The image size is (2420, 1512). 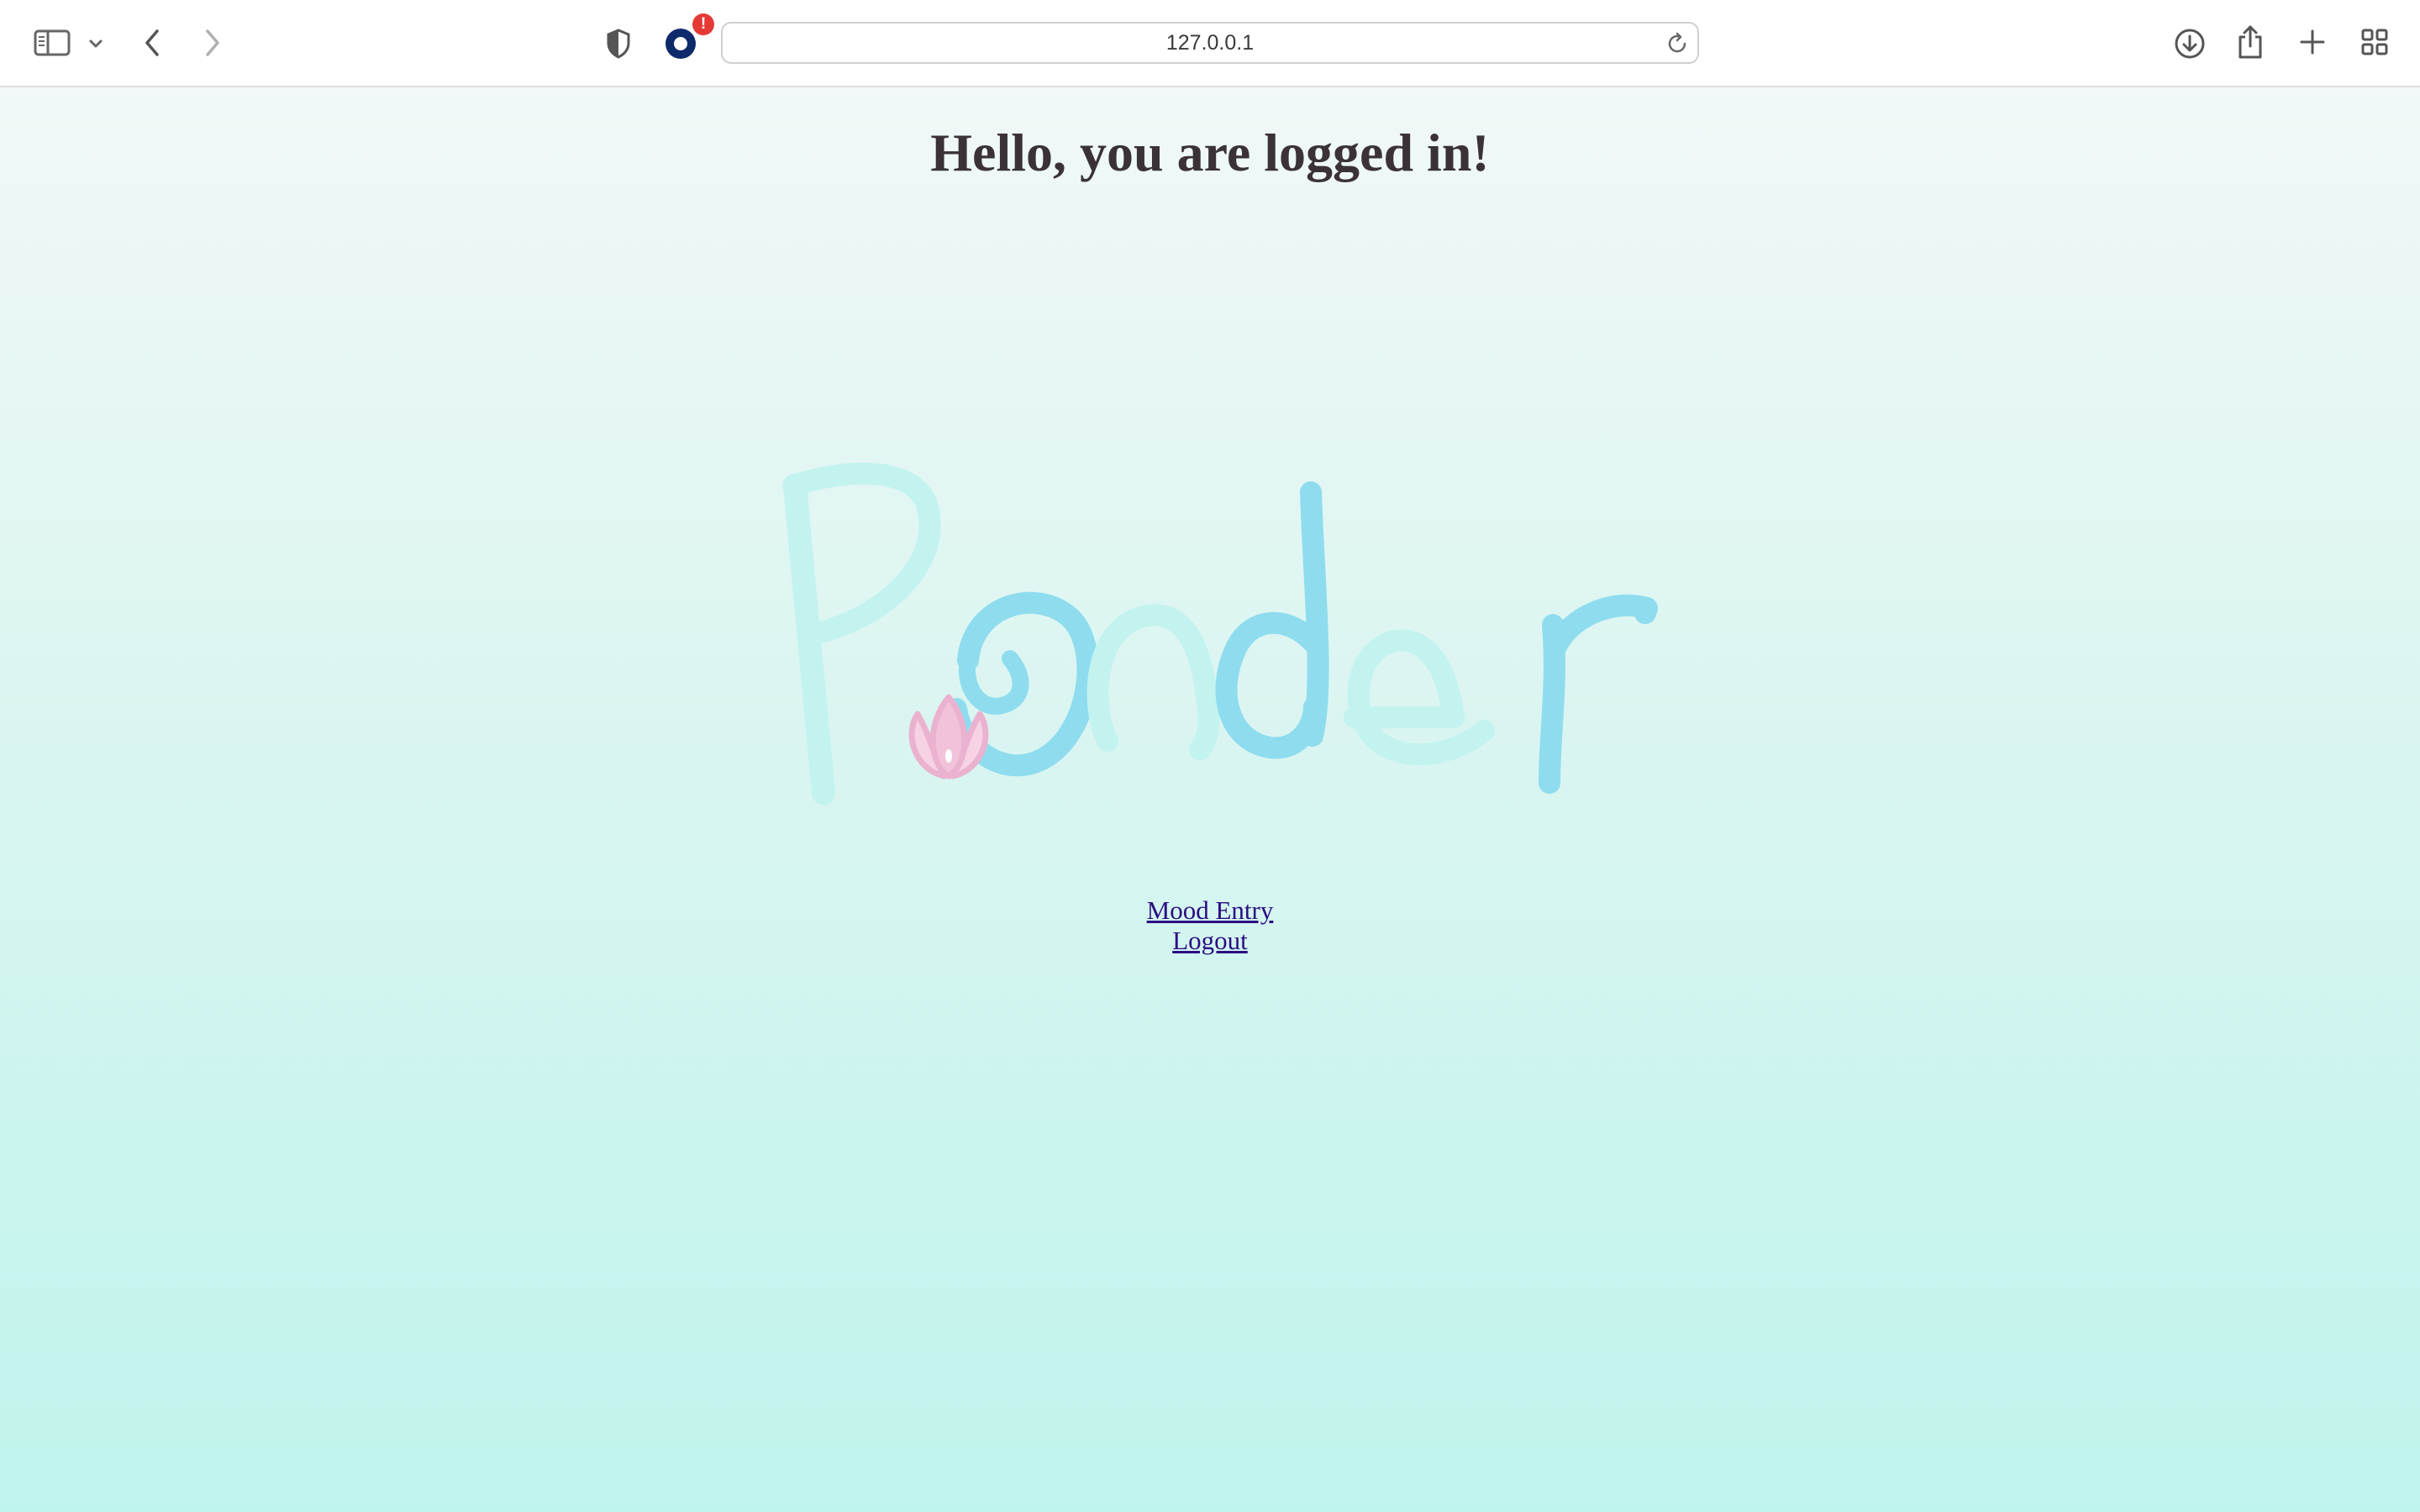 What do you see at coordinates (152, 42) in the screenshot?
I see `chevron-left-icon` at bounding box center [152, 42].